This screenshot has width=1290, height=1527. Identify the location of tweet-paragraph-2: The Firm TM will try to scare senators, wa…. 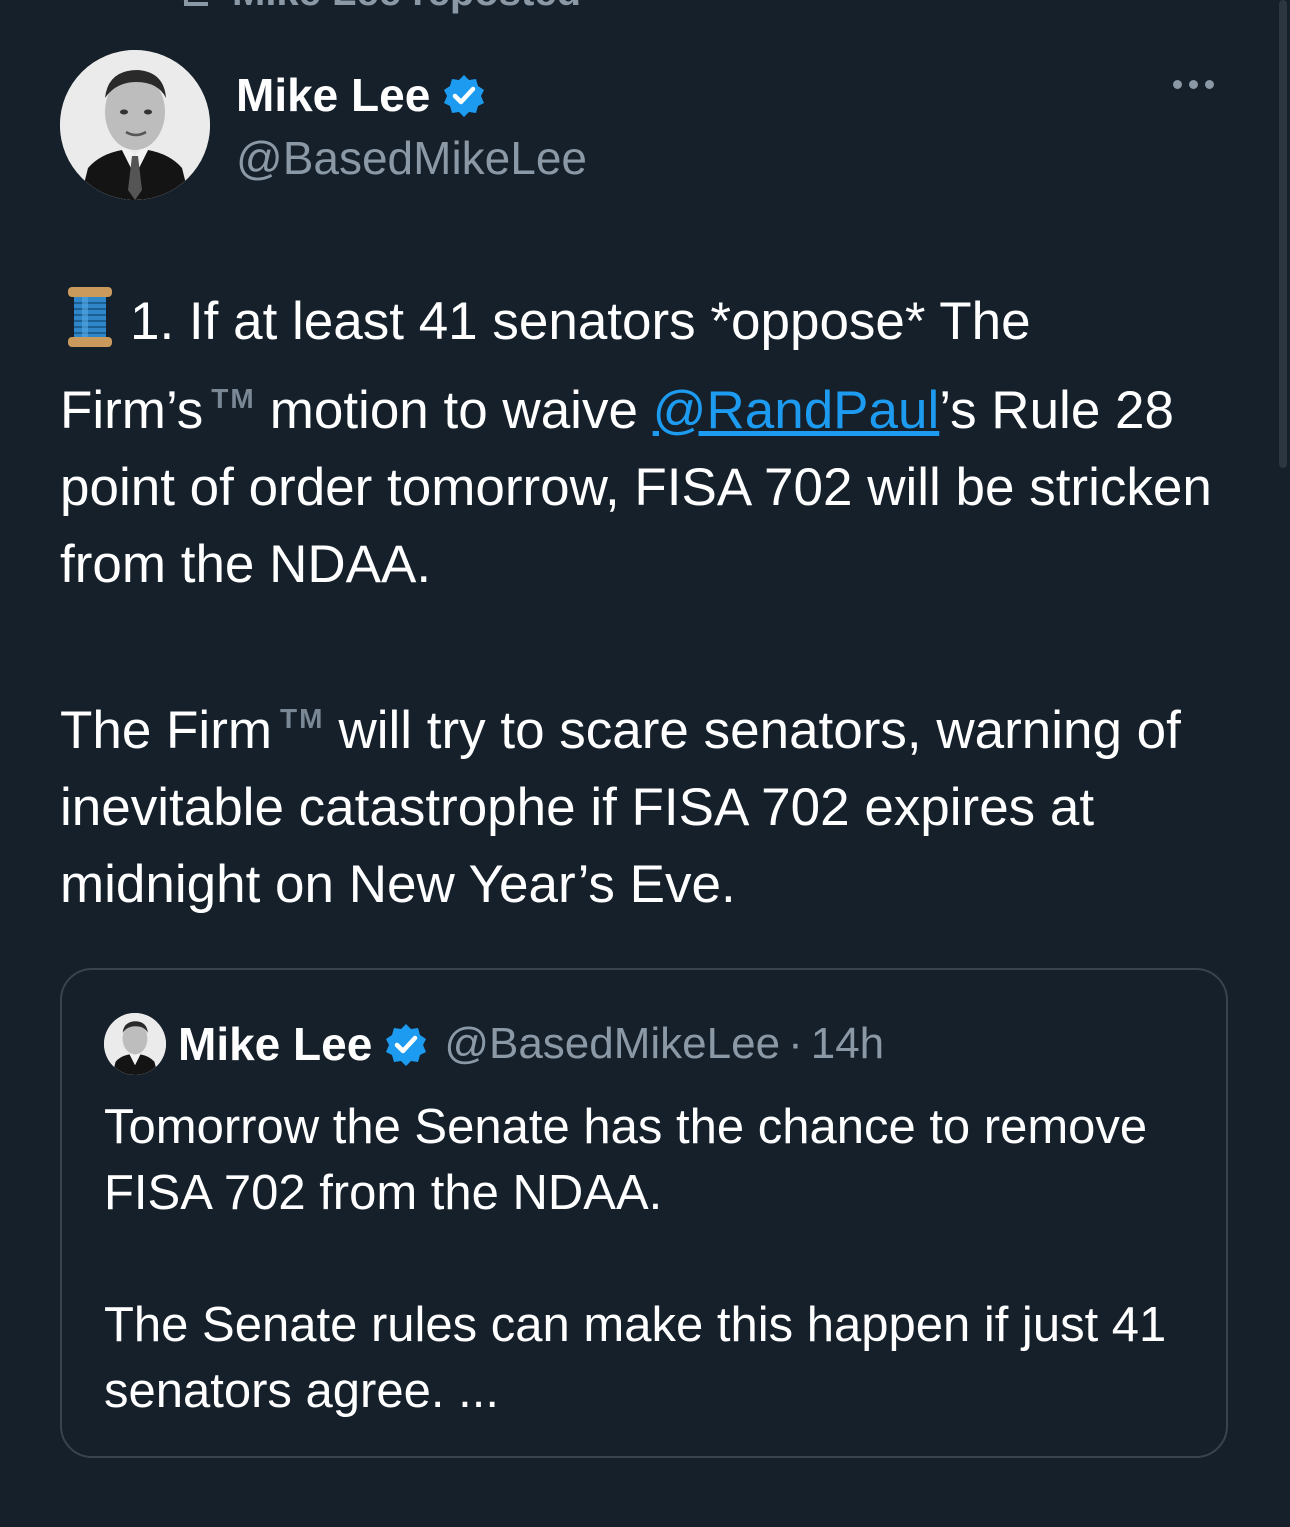
(647, 801).